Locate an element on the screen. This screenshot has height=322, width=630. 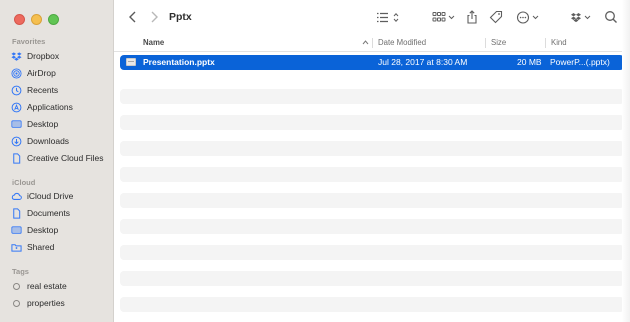
minimize-button is located at coordinates (36, 19).